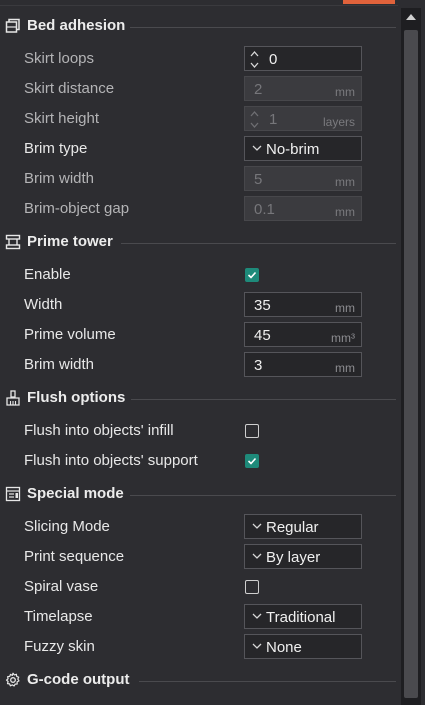 The height and width of the screenshot is (705, 425). What do you see at coordinates (200, 335) in the screenshot?
I see `row-prime-volume: Prime volume 45 mm³` at bounding box center [200, 335].